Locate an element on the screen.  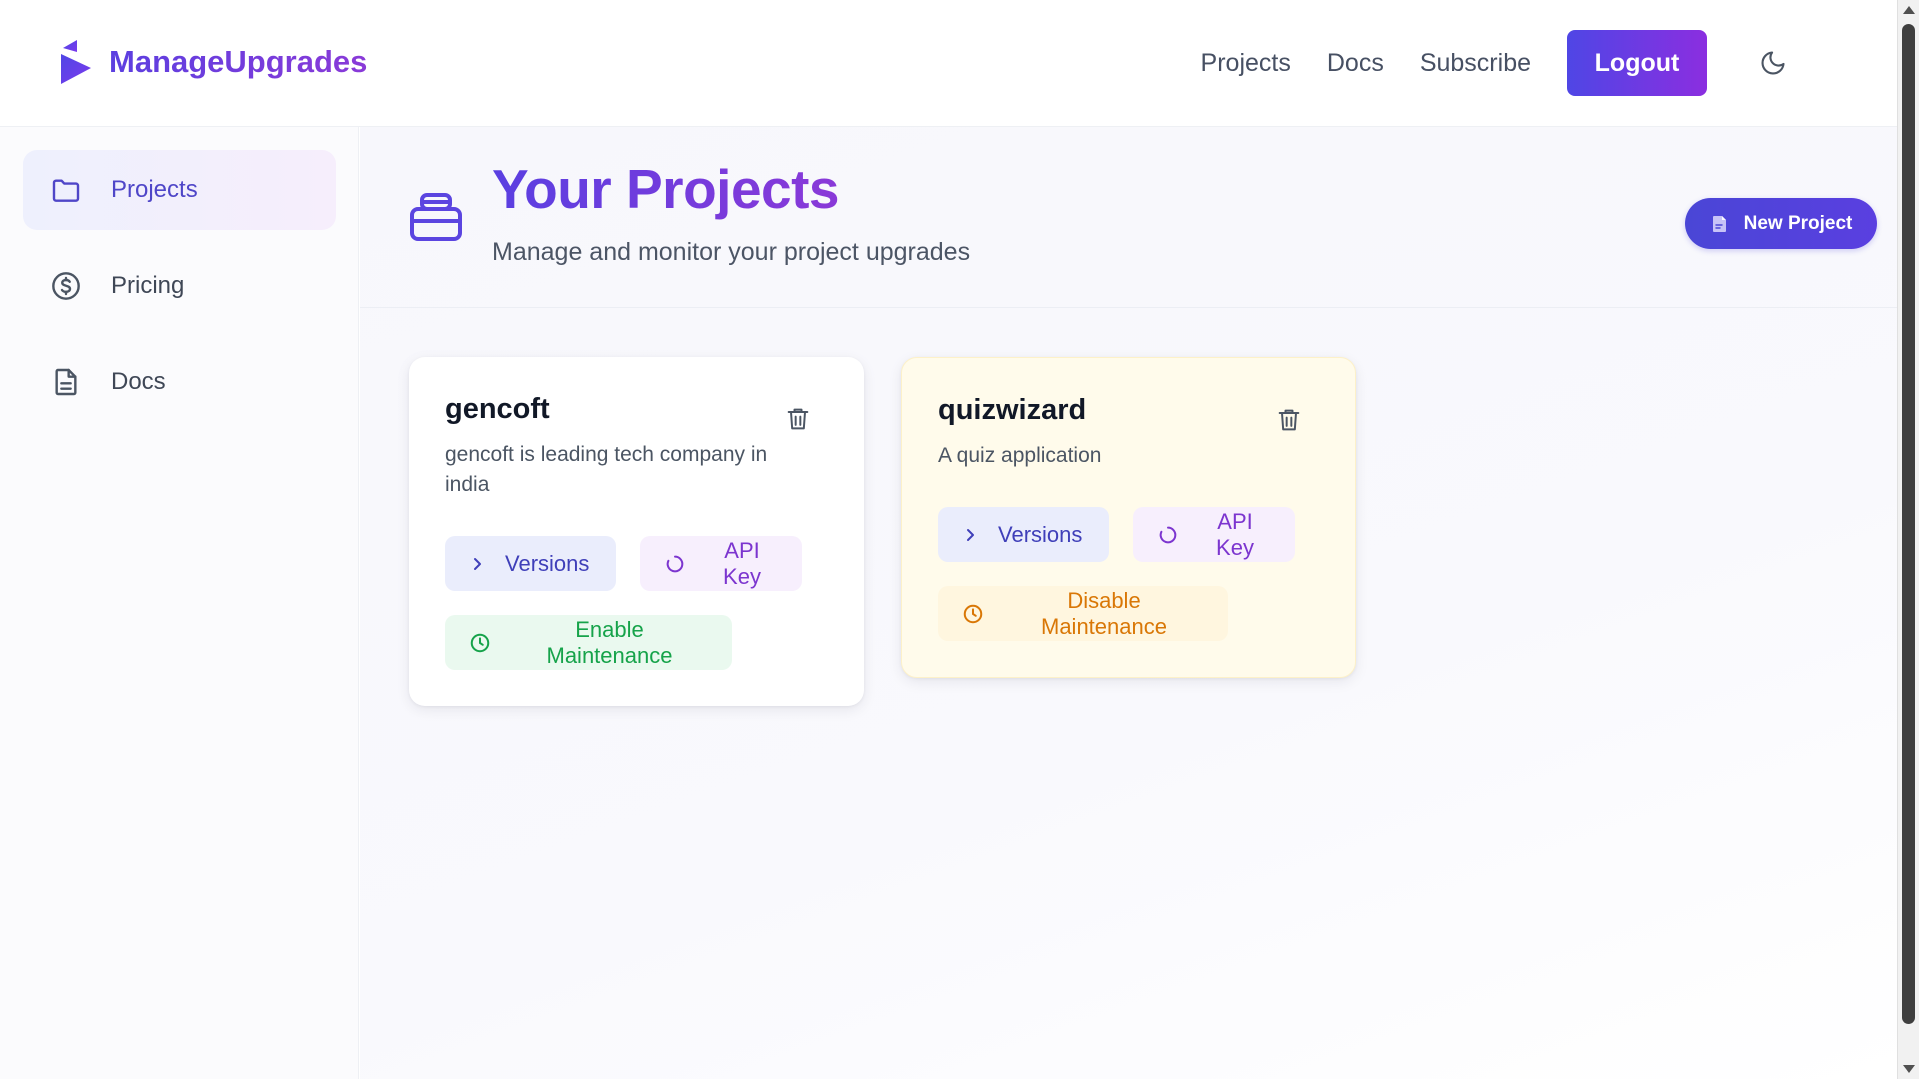
project-name: quizwizard is located at coordinates (1012, 410).